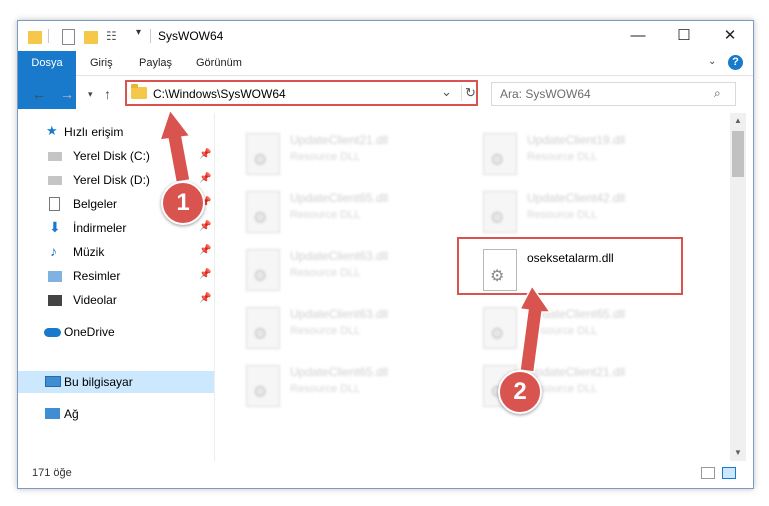 This screenshot has width=769, height=506. What do you see at coordinates (55, 227) in the screenshot?
I see `download-icon: ⬇` at bounding box center [55, 227].